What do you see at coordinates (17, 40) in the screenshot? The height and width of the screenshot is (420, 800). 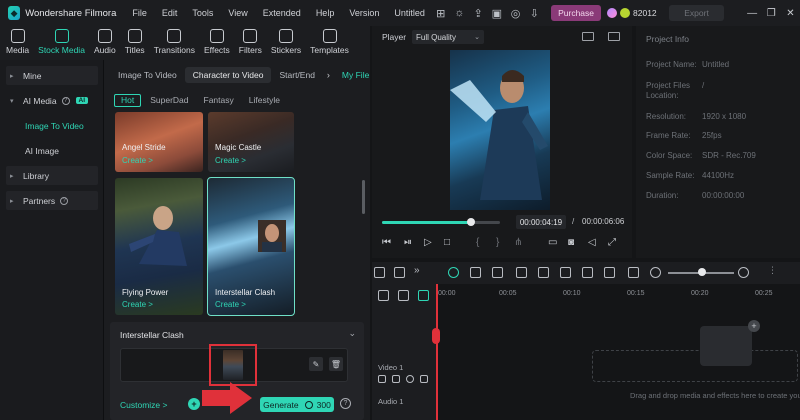 I see `tool-media: Media` at bounding box center [17, 40].